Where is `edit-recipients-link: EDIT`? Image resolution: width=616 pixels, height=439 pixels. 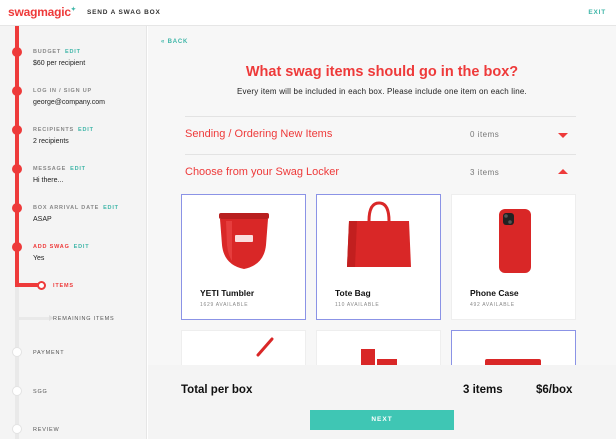
edit-recipients-link: EDIT is located at coordinates (86, 130).